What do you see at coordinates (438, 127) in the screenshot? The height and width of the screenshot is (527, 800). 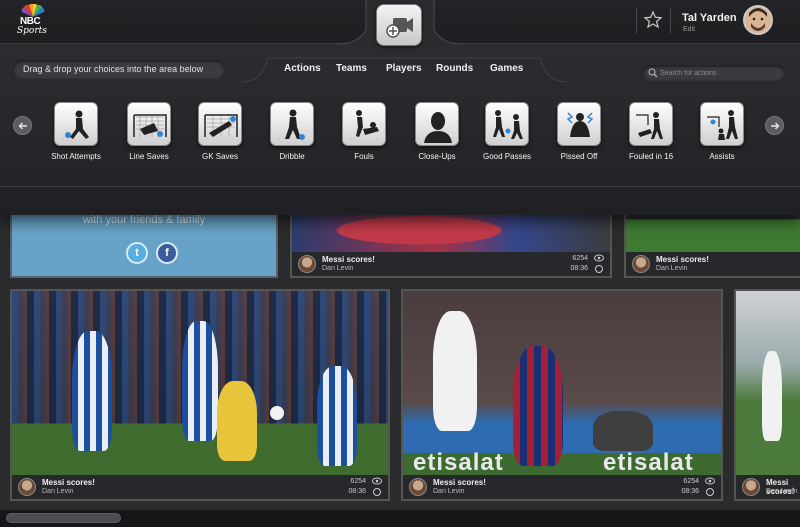 I see `close-up-icon` at bounding box center [438, 127].